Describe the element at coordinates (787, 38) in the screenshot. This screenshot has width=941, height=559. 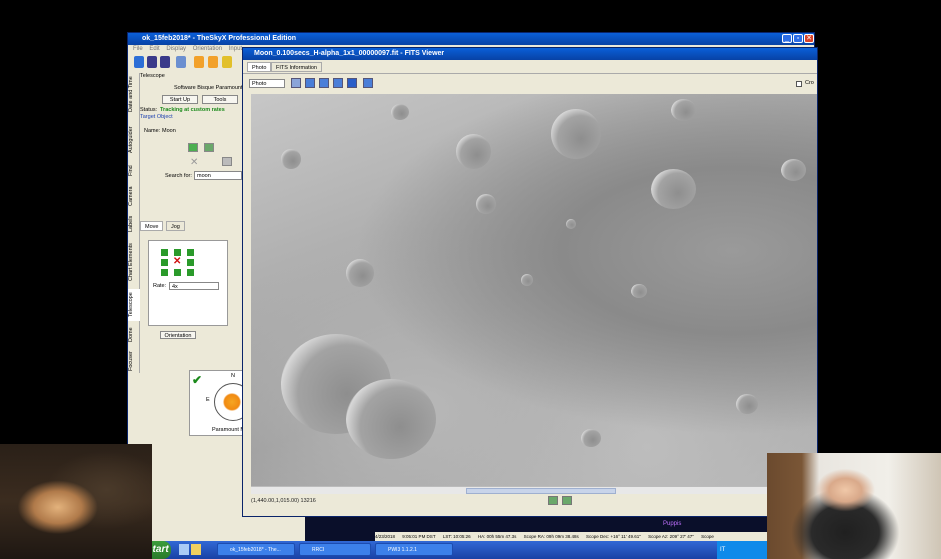
I see `minimize-icon: _` at that location.